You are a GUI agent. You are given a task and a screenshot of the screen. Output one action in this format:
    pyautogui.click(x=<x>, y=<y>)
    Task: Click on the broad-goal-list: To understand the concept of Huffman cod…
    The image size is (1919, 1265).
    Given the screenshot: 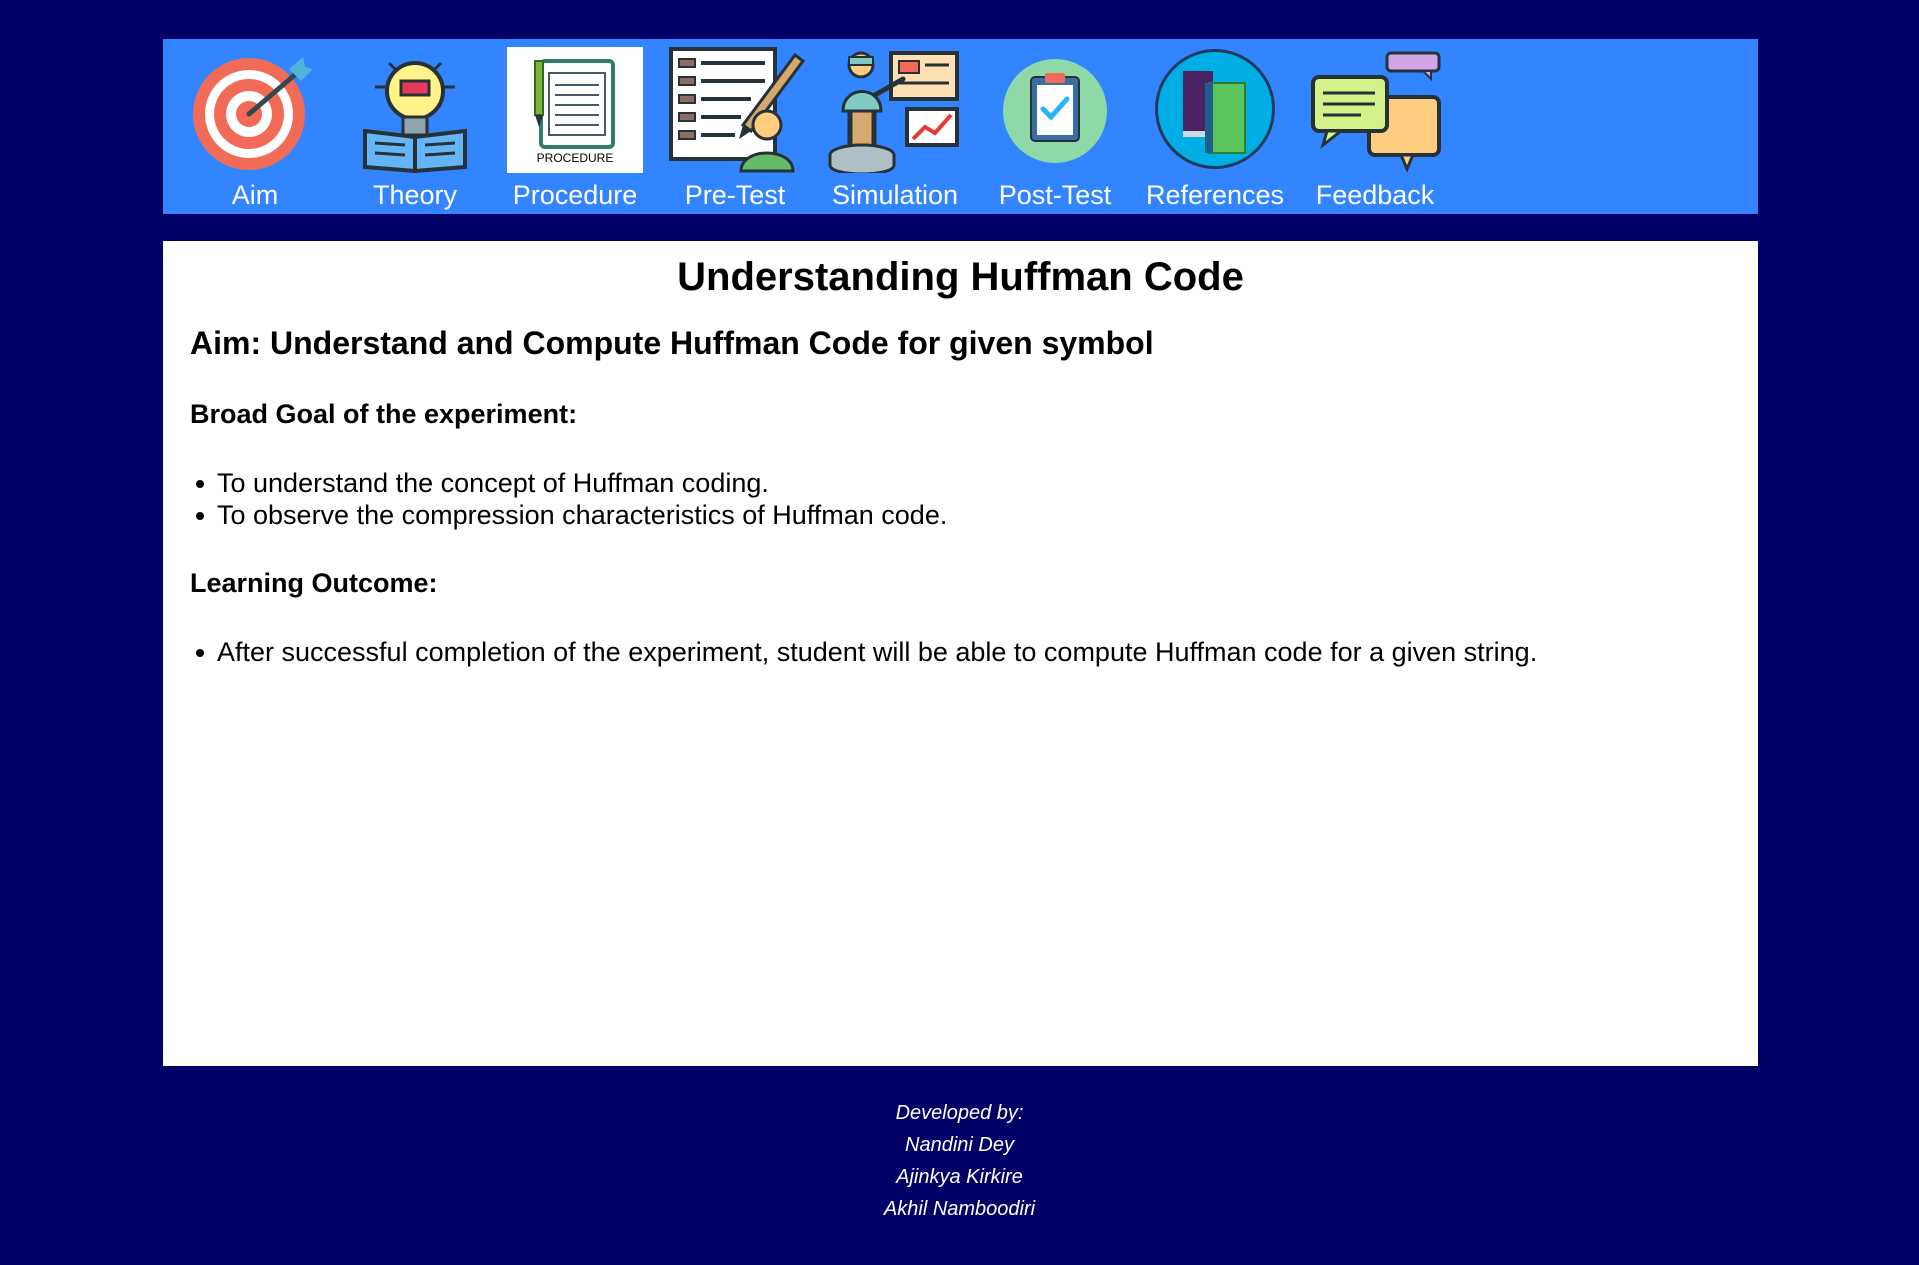 What is the action you would take?
    pyautogui.click(x=571, y=499)
    